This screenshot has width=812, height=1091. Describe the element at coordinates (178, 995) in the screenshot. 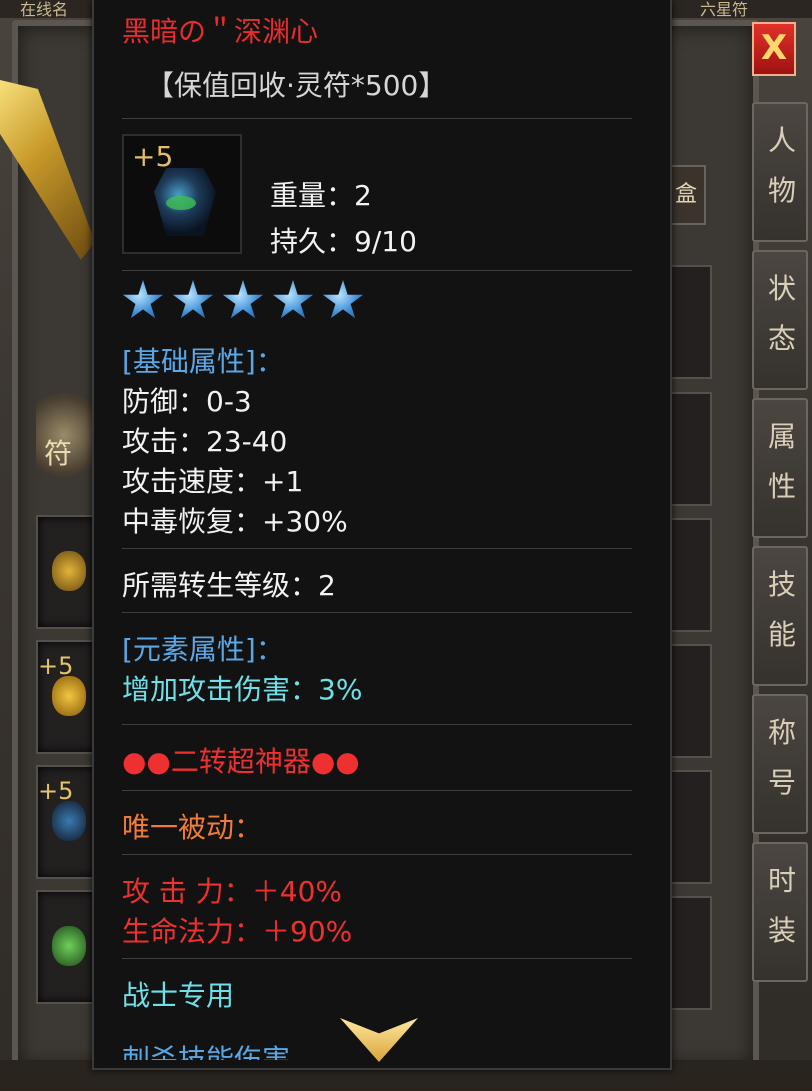

I see `class-restriction: 战士专用` at that location.